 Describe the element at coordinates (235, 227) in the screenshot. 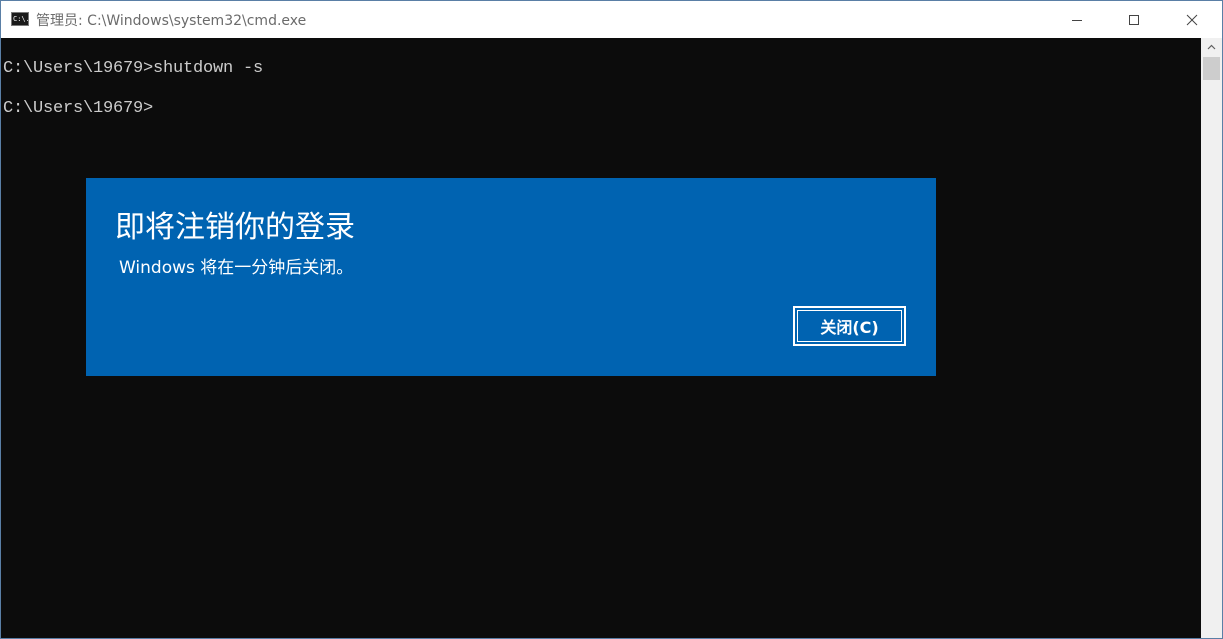

I see `dialog-title: 即将注销你的登录` at that location.